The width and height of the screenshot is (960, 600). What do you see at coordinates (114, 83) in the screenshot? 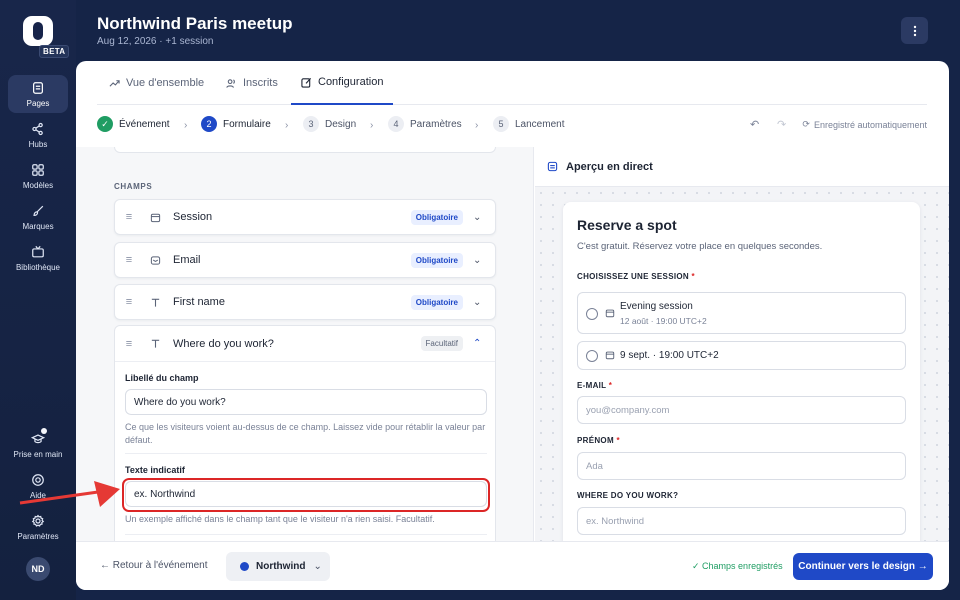
I see `trend-icon` at bounding box center [114, 83].